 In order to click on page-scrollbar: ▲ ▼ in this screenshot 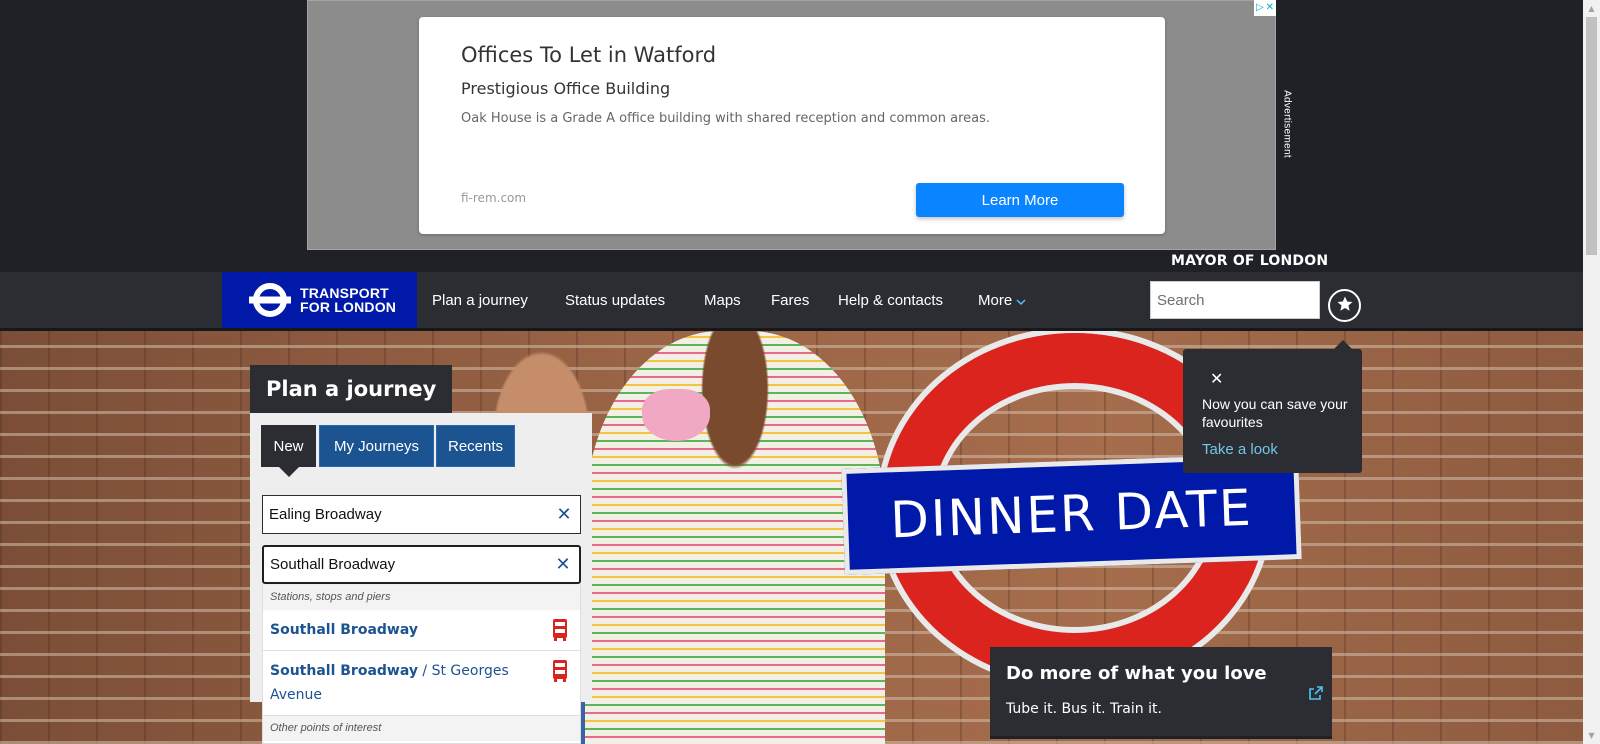, I will do `click(1591, 372)`.